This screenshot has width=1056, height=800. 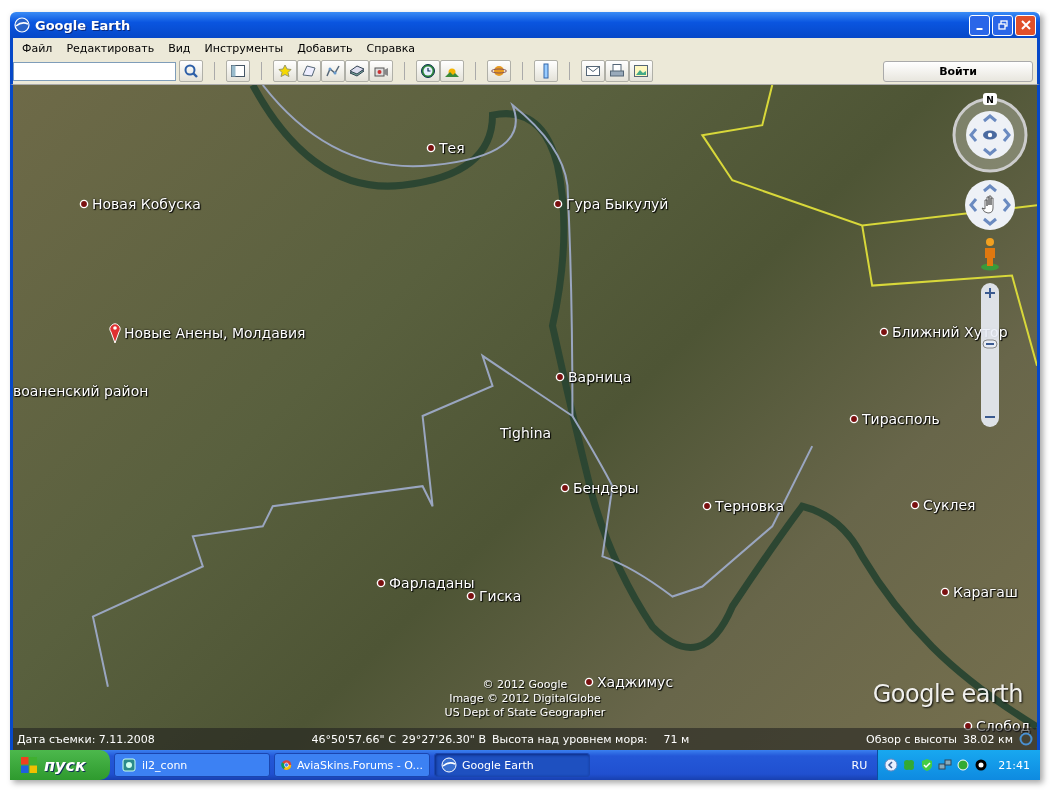 What do you see at coordinates (286, 765) in the screenshot?
I see `browser-icon` at bounding box center [286, 765].